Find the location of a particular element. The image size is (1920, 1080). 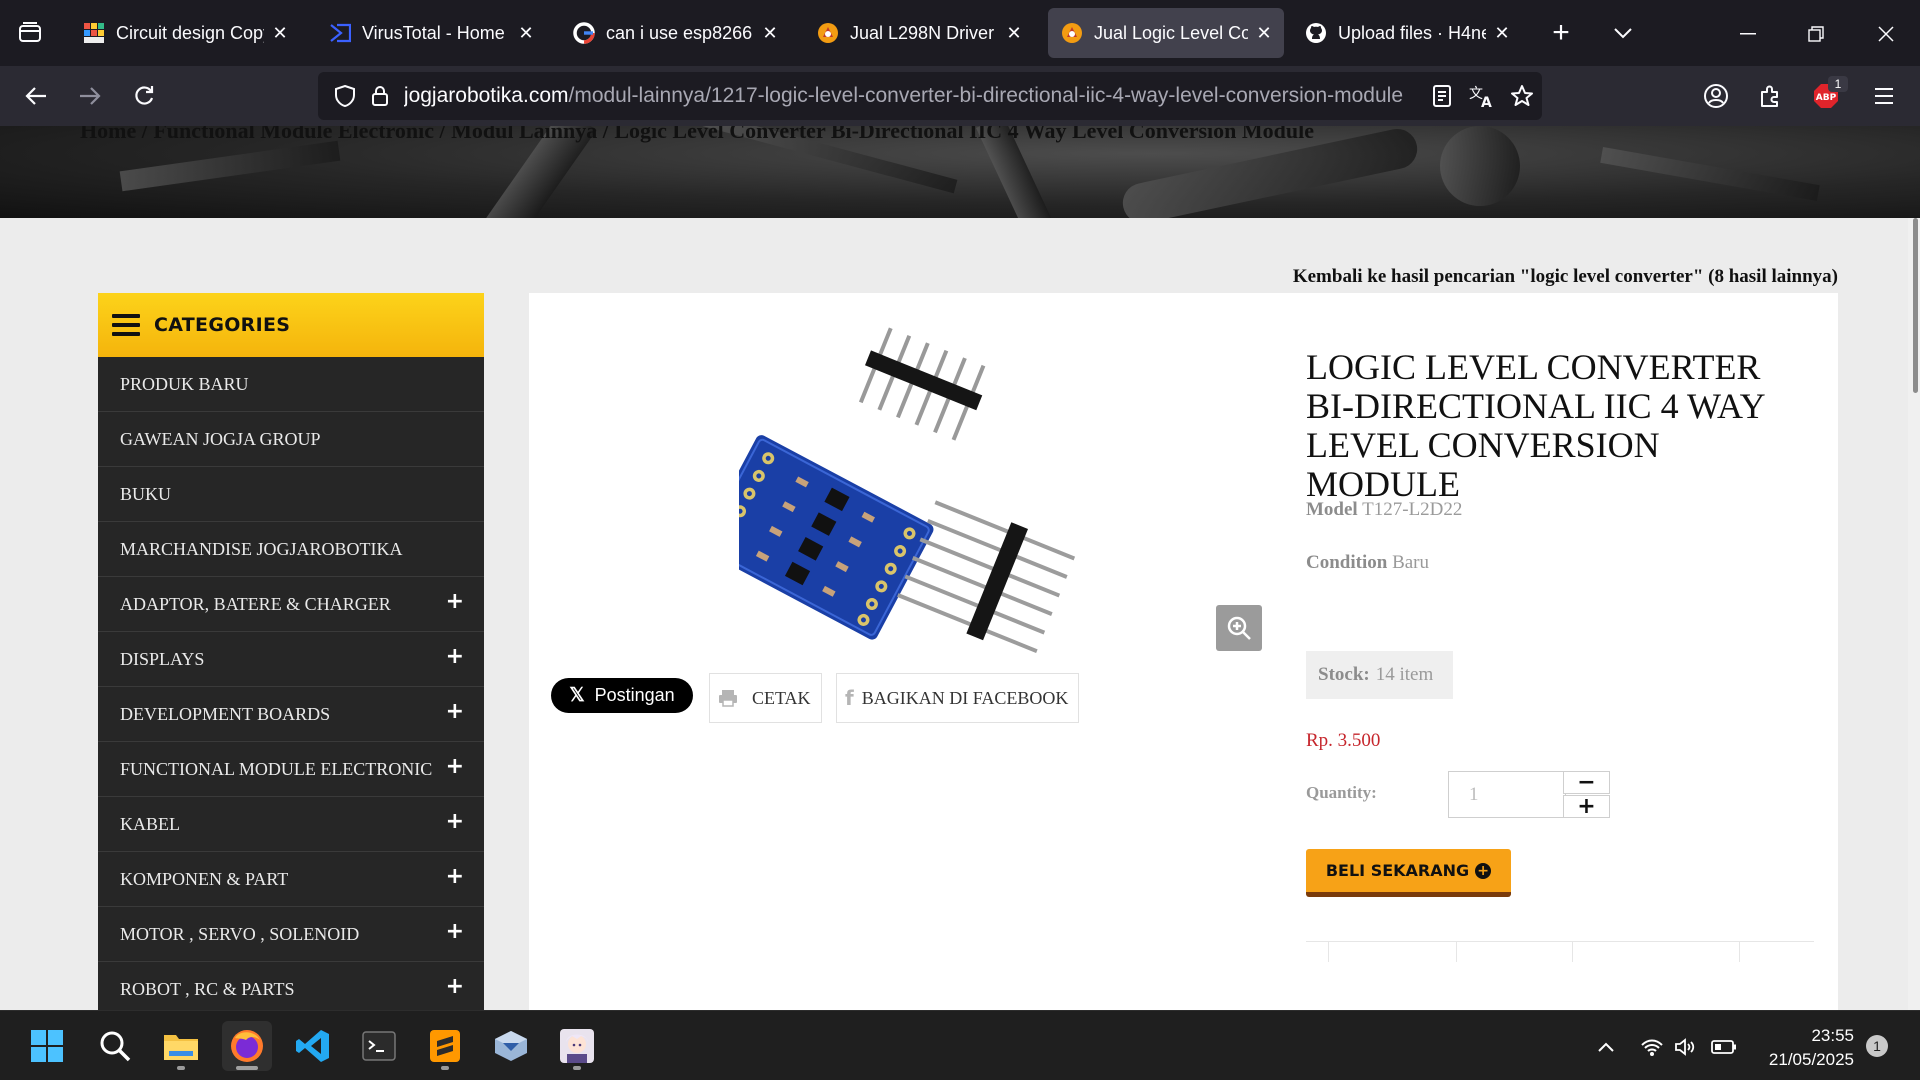

buy-now-button: BELI SEKARANG + is located at coordinates (1408, 873).